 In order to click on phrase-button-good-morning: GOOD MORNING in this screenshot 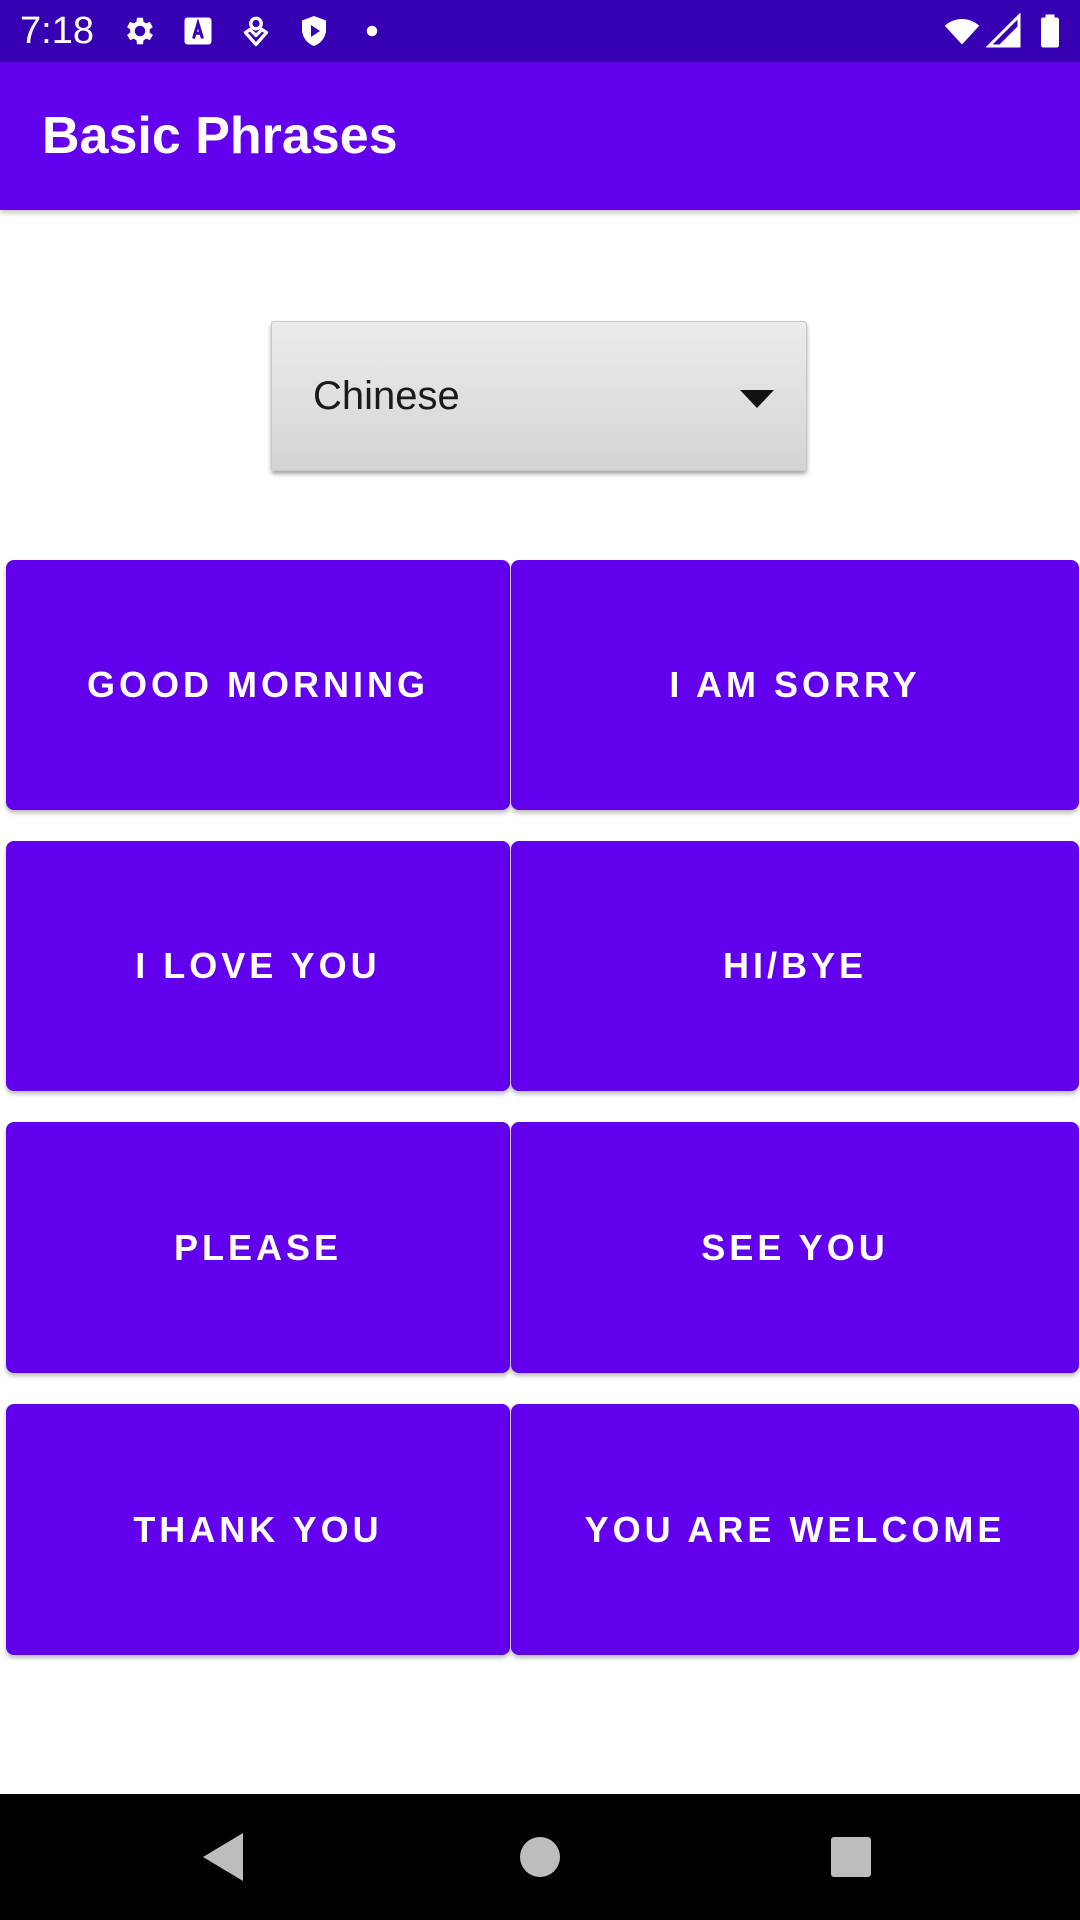, I will do `click(258, 685)`.